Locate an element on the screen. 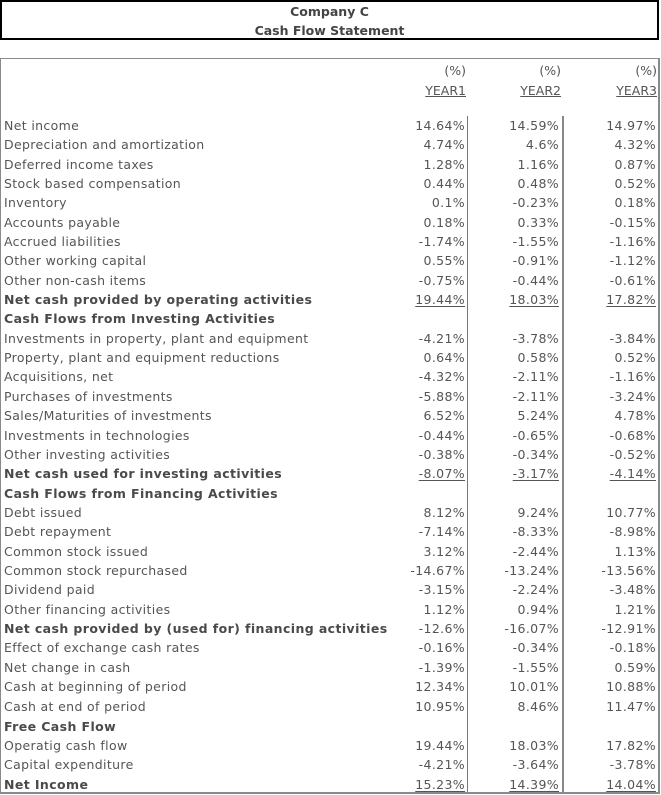 The image size is (661, 795). statement-title: Cash Flow Statement is located at coordinates (329, 30).